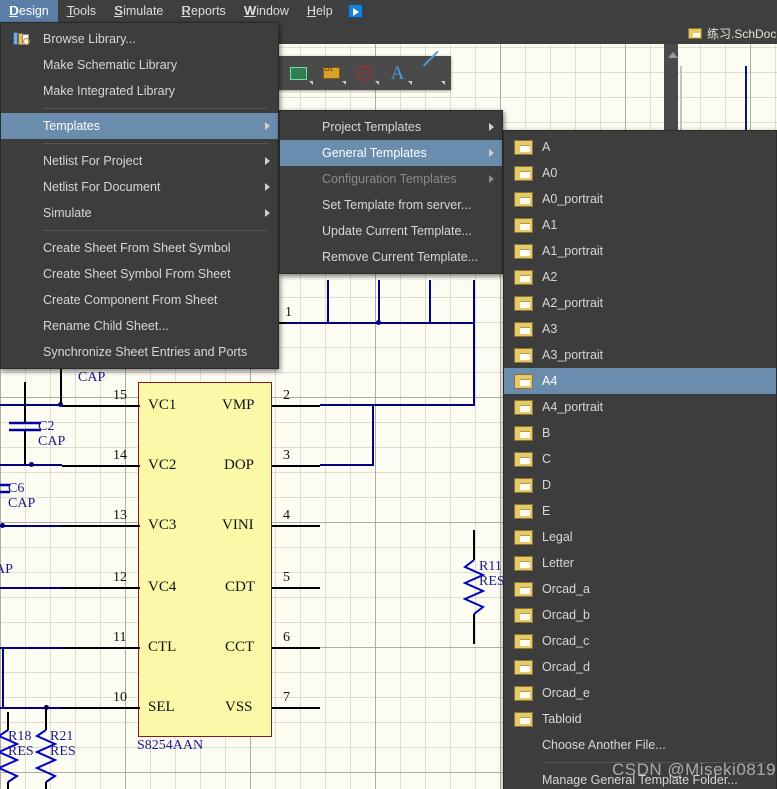  Describe the element at coordinates (288, 312) in the screenshot. I see `pin-number: 1` at that location.